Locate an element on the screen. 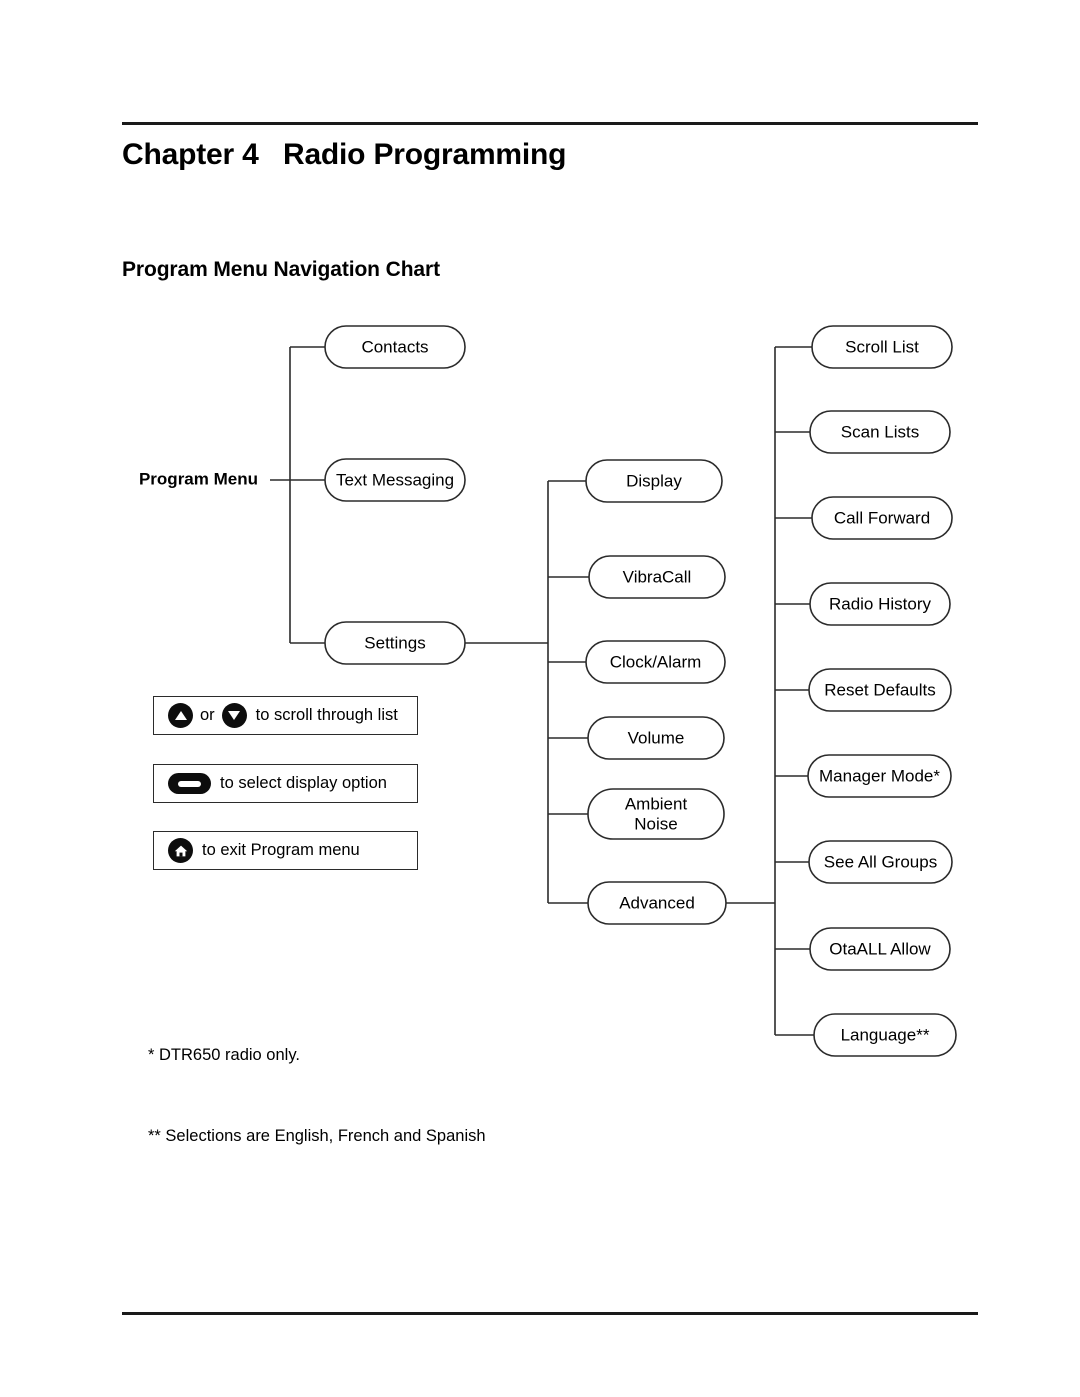 The image size is (1080, 1397). node-label: Scan Lists is located at coordinates (880, 431).